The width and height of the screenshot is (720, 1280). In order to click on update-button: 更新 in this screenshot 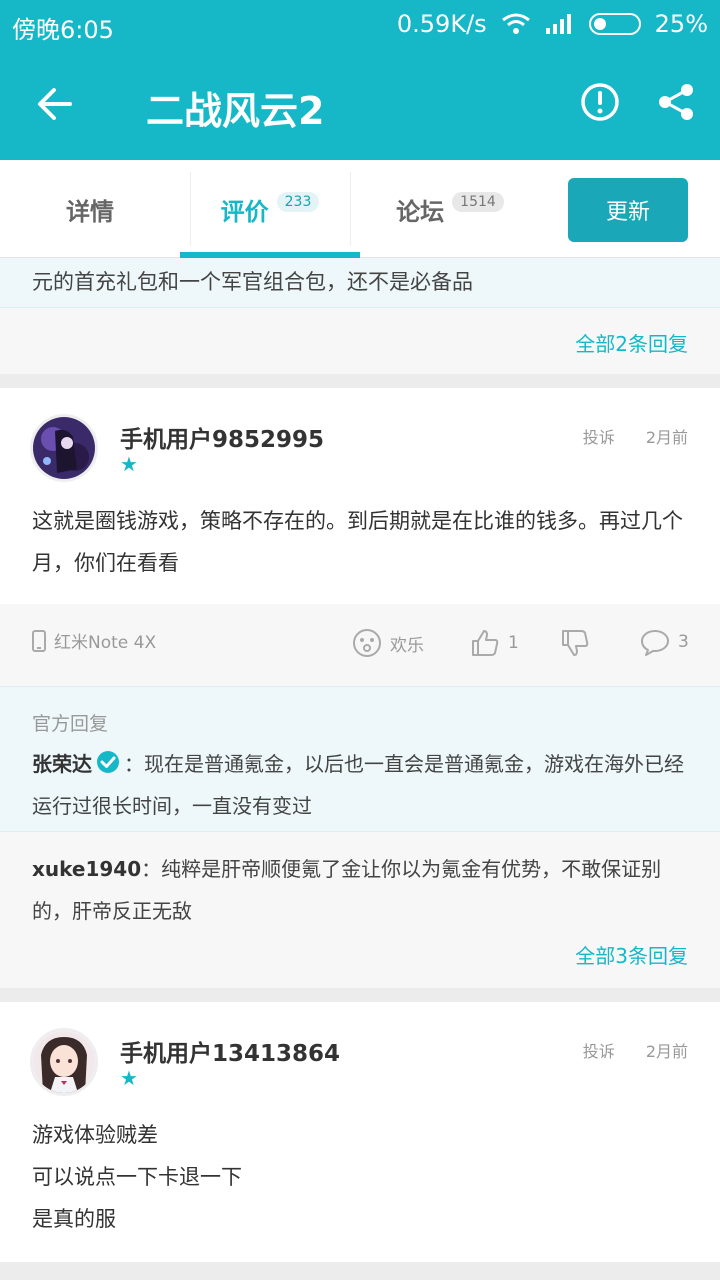, I will do `click(628, 210)`.